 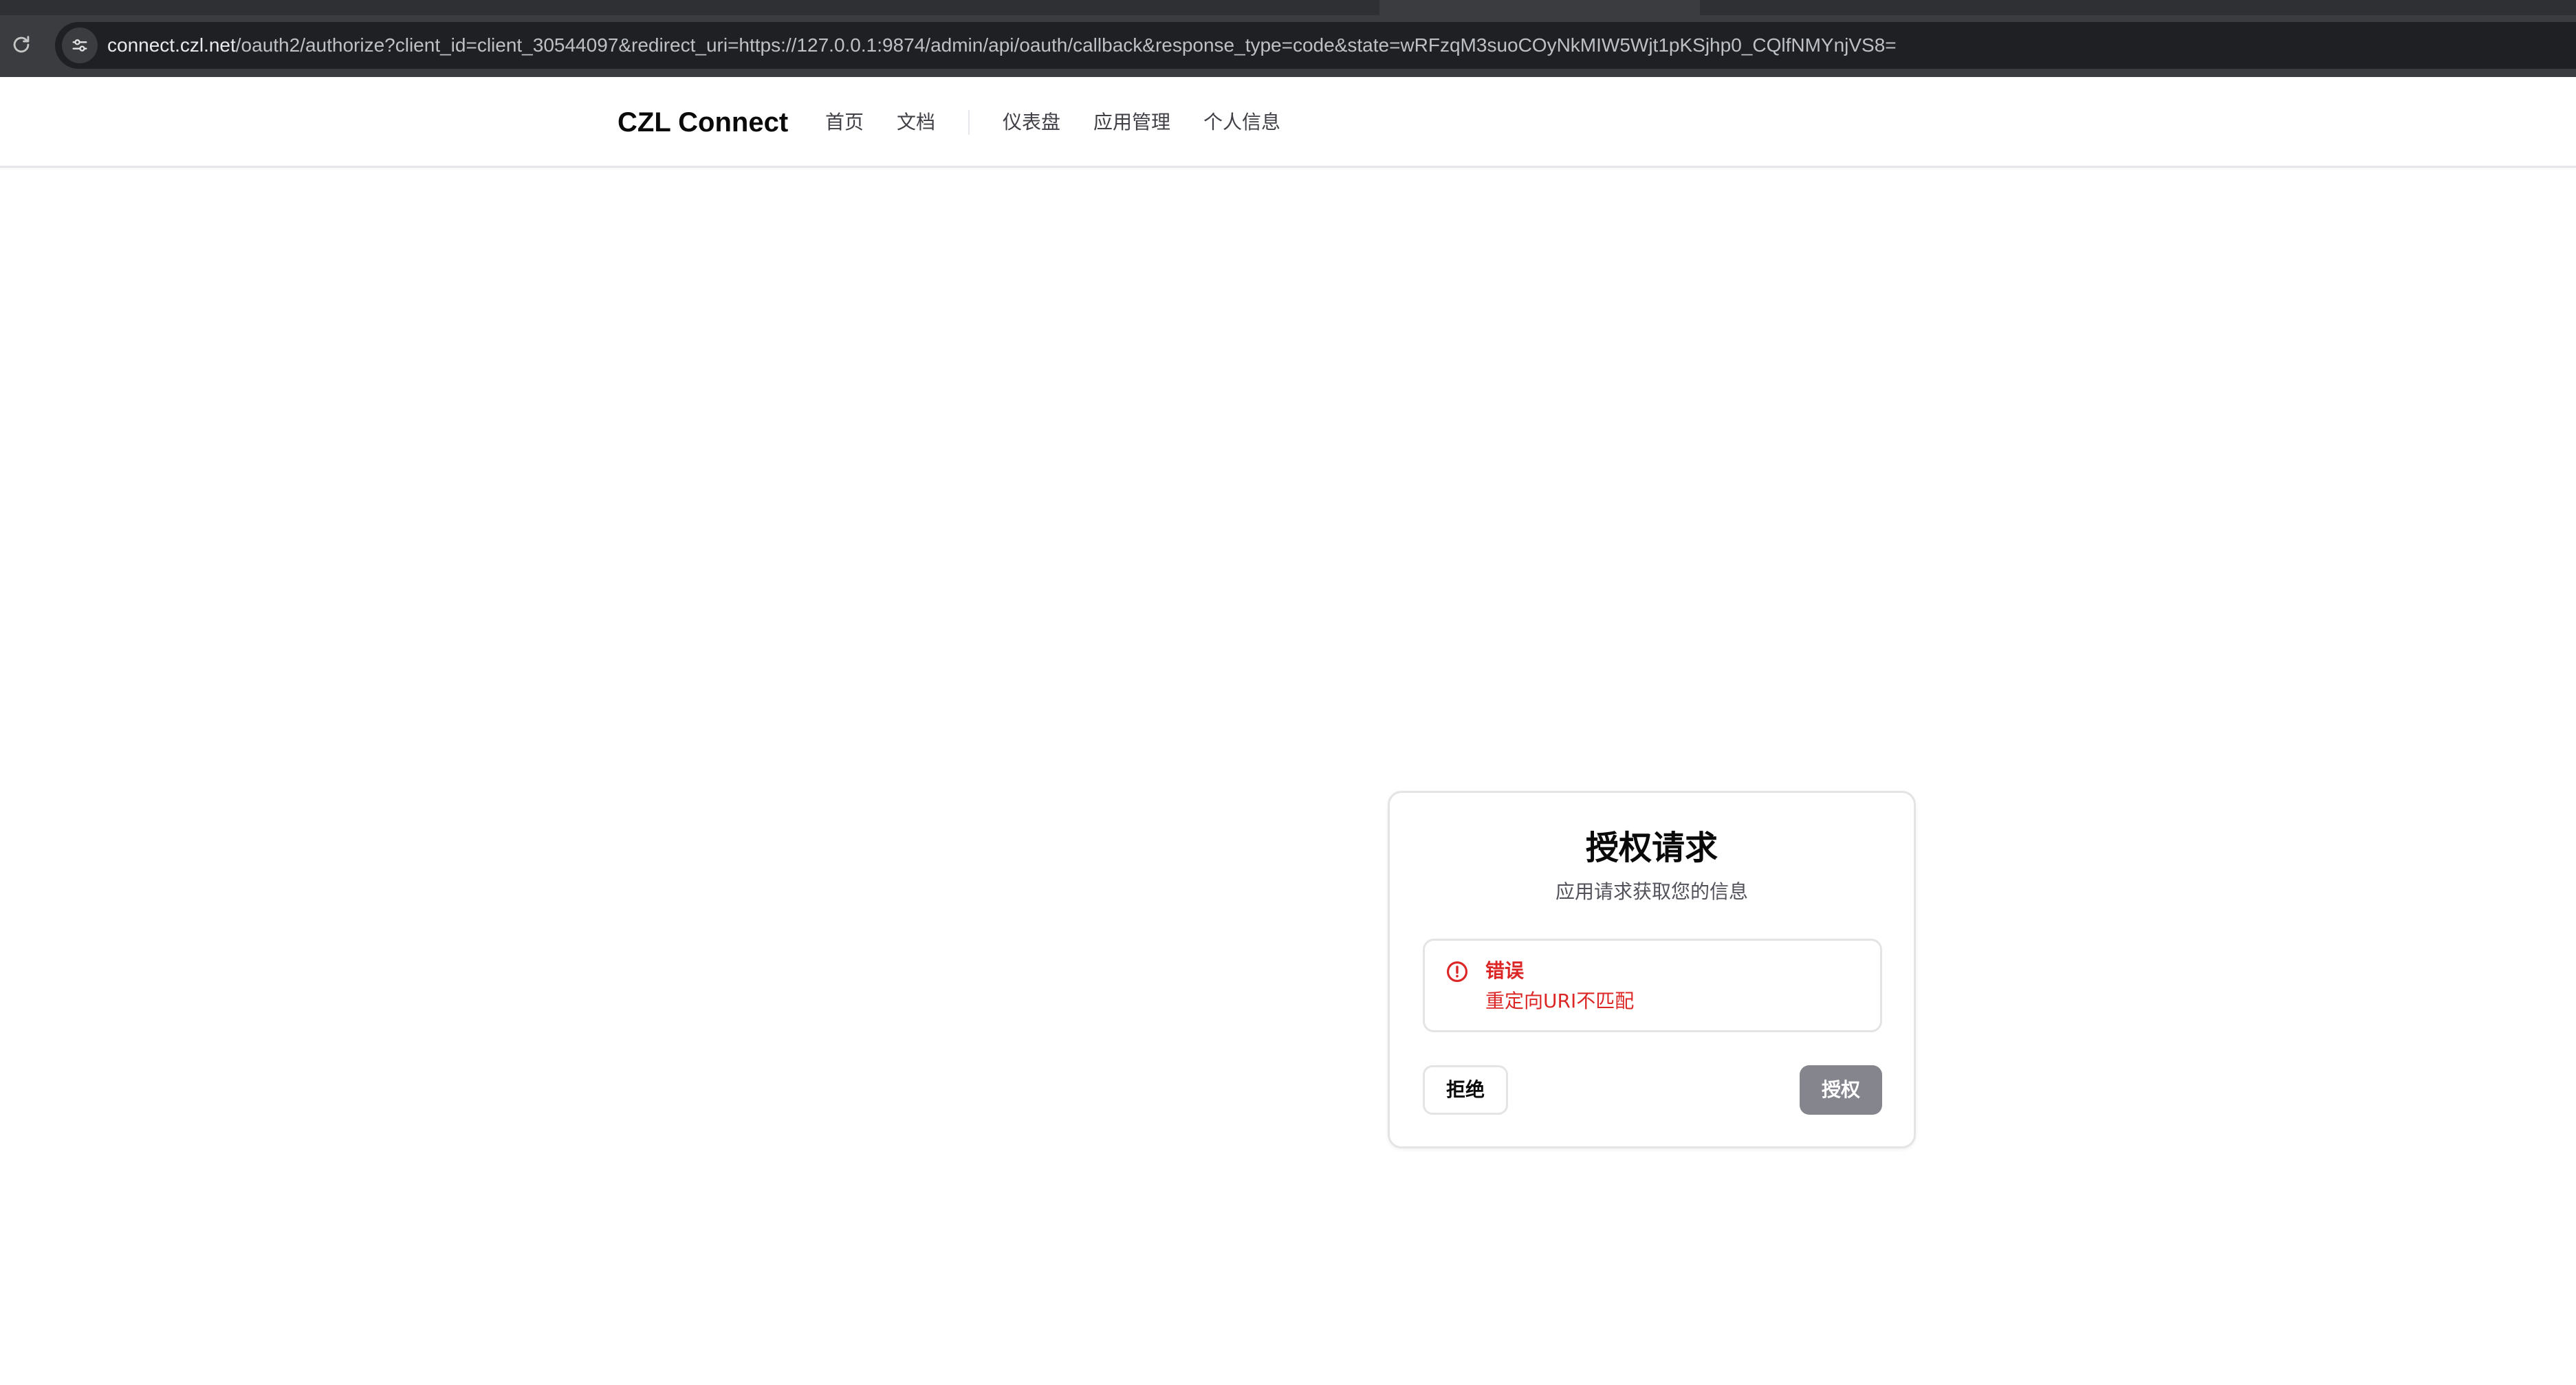 I want to click on alert-message: 重定向URI不匹配, so click(x=1560, y=1001).